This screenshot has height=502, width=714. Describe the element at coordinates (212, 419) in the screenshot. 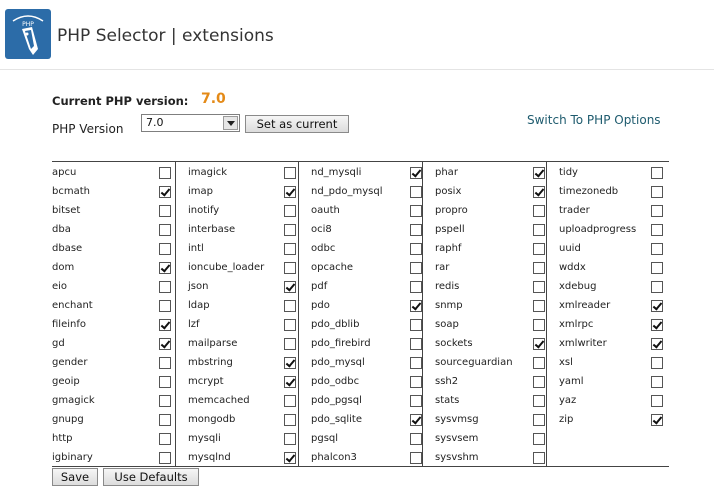

I see `extension-name: mongodb` at that location.